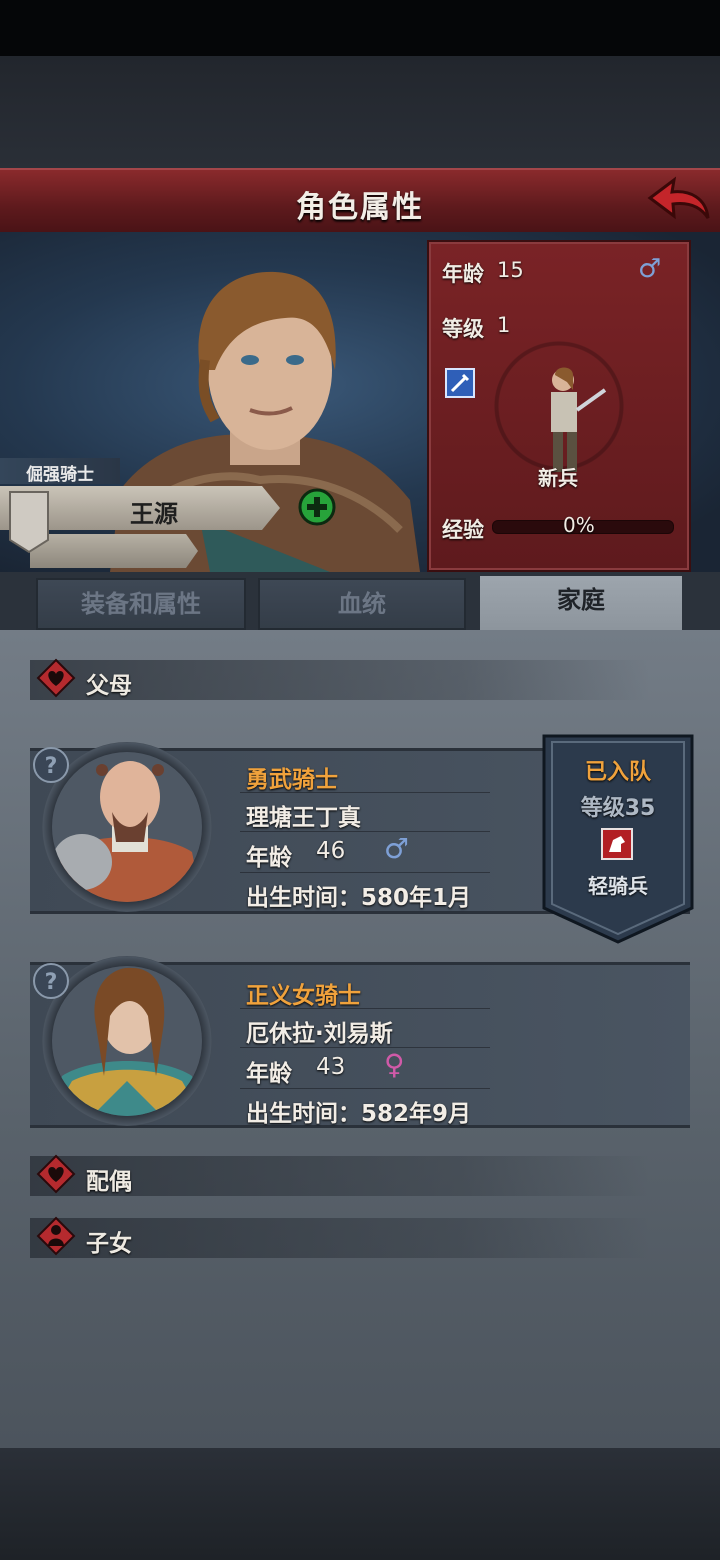  What do you see at coordinates (463, 530) in the screenshot?
I see `exp-label: 经验` at bounding box center [463, 530].